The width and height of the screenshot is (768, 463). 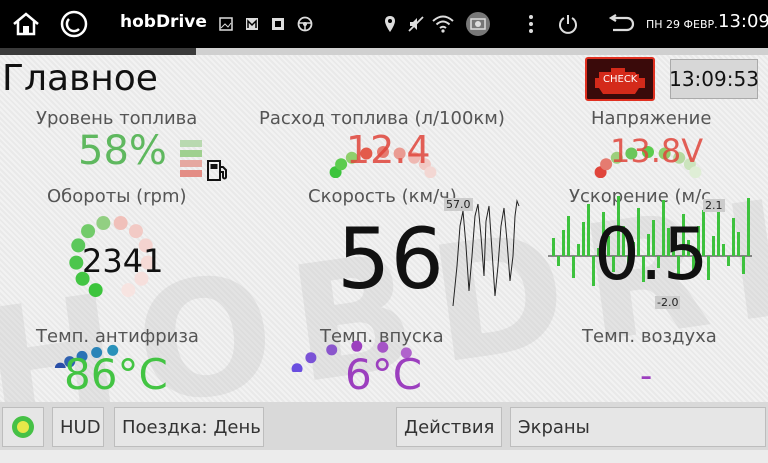 I want to click on gmail-notification-icon, so click(x=252, y=24).